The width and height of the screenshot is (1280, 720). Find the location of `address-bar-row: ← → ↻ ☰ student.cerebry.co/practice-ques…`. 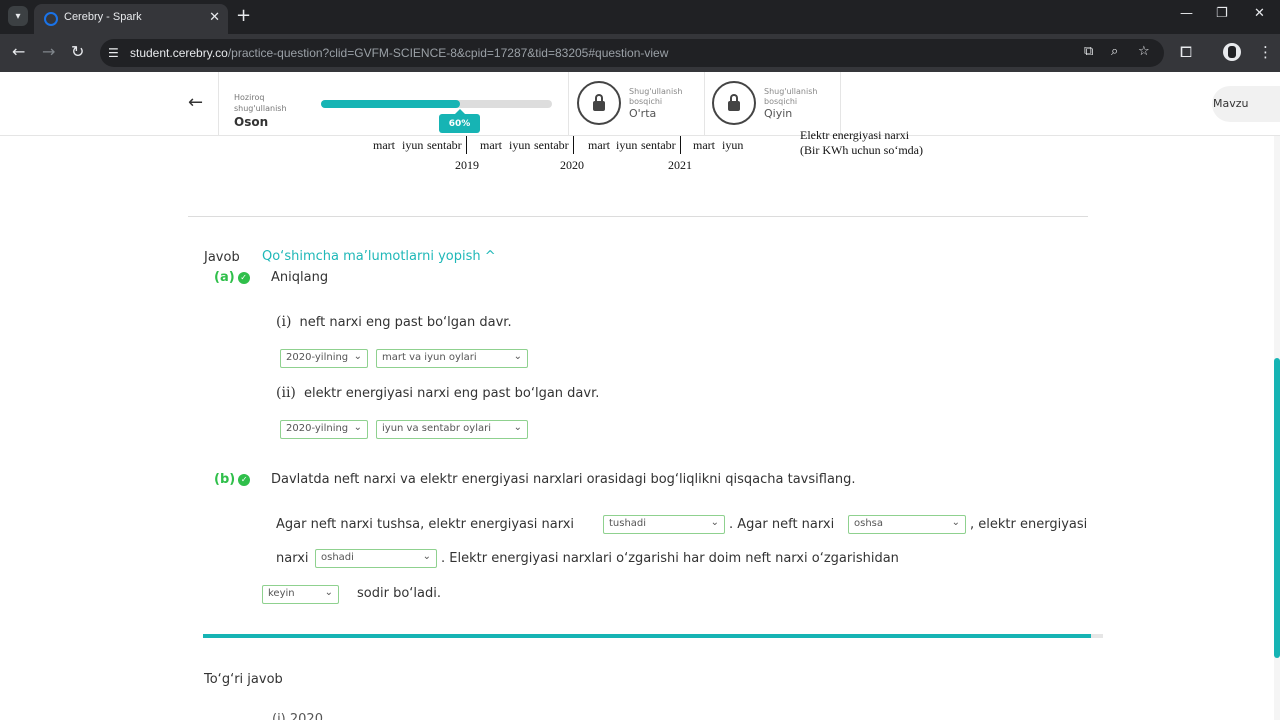

address-bar-row: ← → ↻ ☰ student.cerebry.co/practice-ques… is located at coordinates (640, 53).